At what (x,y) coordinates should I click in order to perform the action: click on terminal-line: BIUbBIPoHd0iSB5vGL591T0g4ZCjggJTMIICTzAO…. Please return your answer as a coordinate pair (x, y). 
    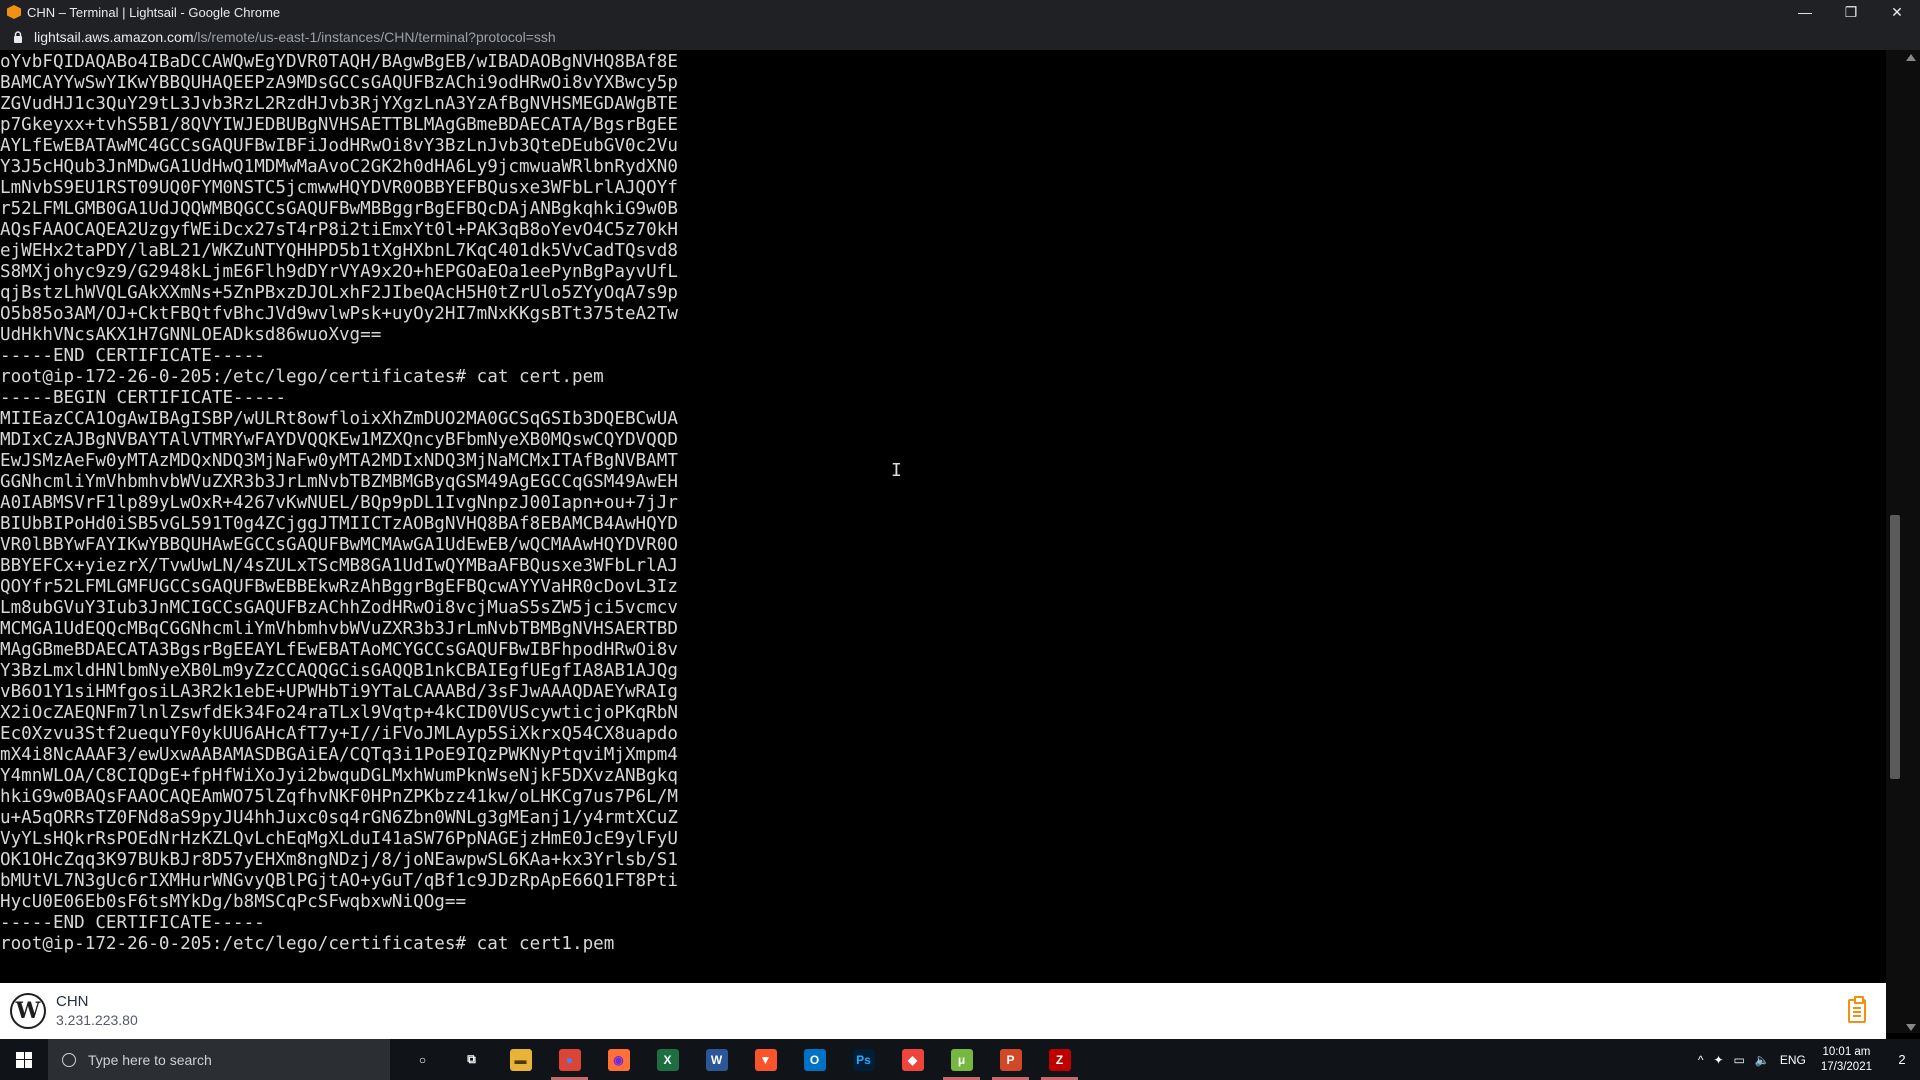
    Looking at the image, I should click on (339, 524).